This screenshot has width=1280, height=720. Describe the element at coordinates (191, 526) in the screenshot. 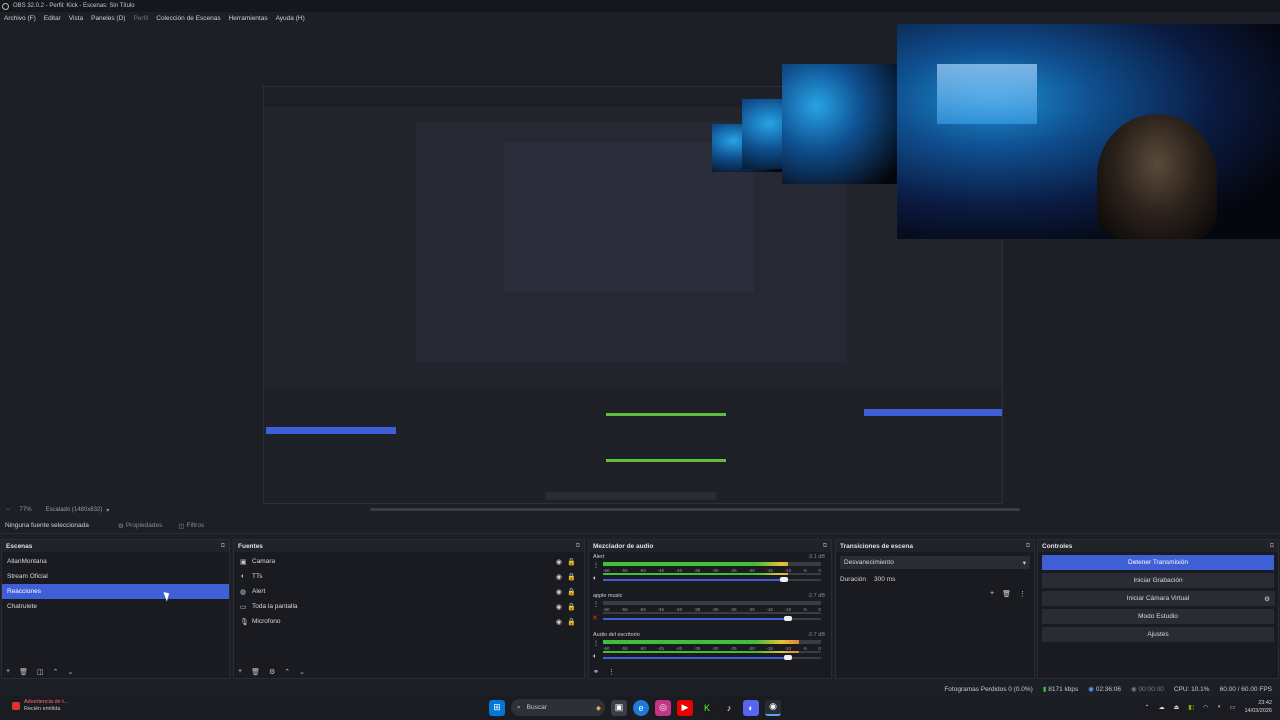

I see `filters-button: ◫ Filtros` at that location.